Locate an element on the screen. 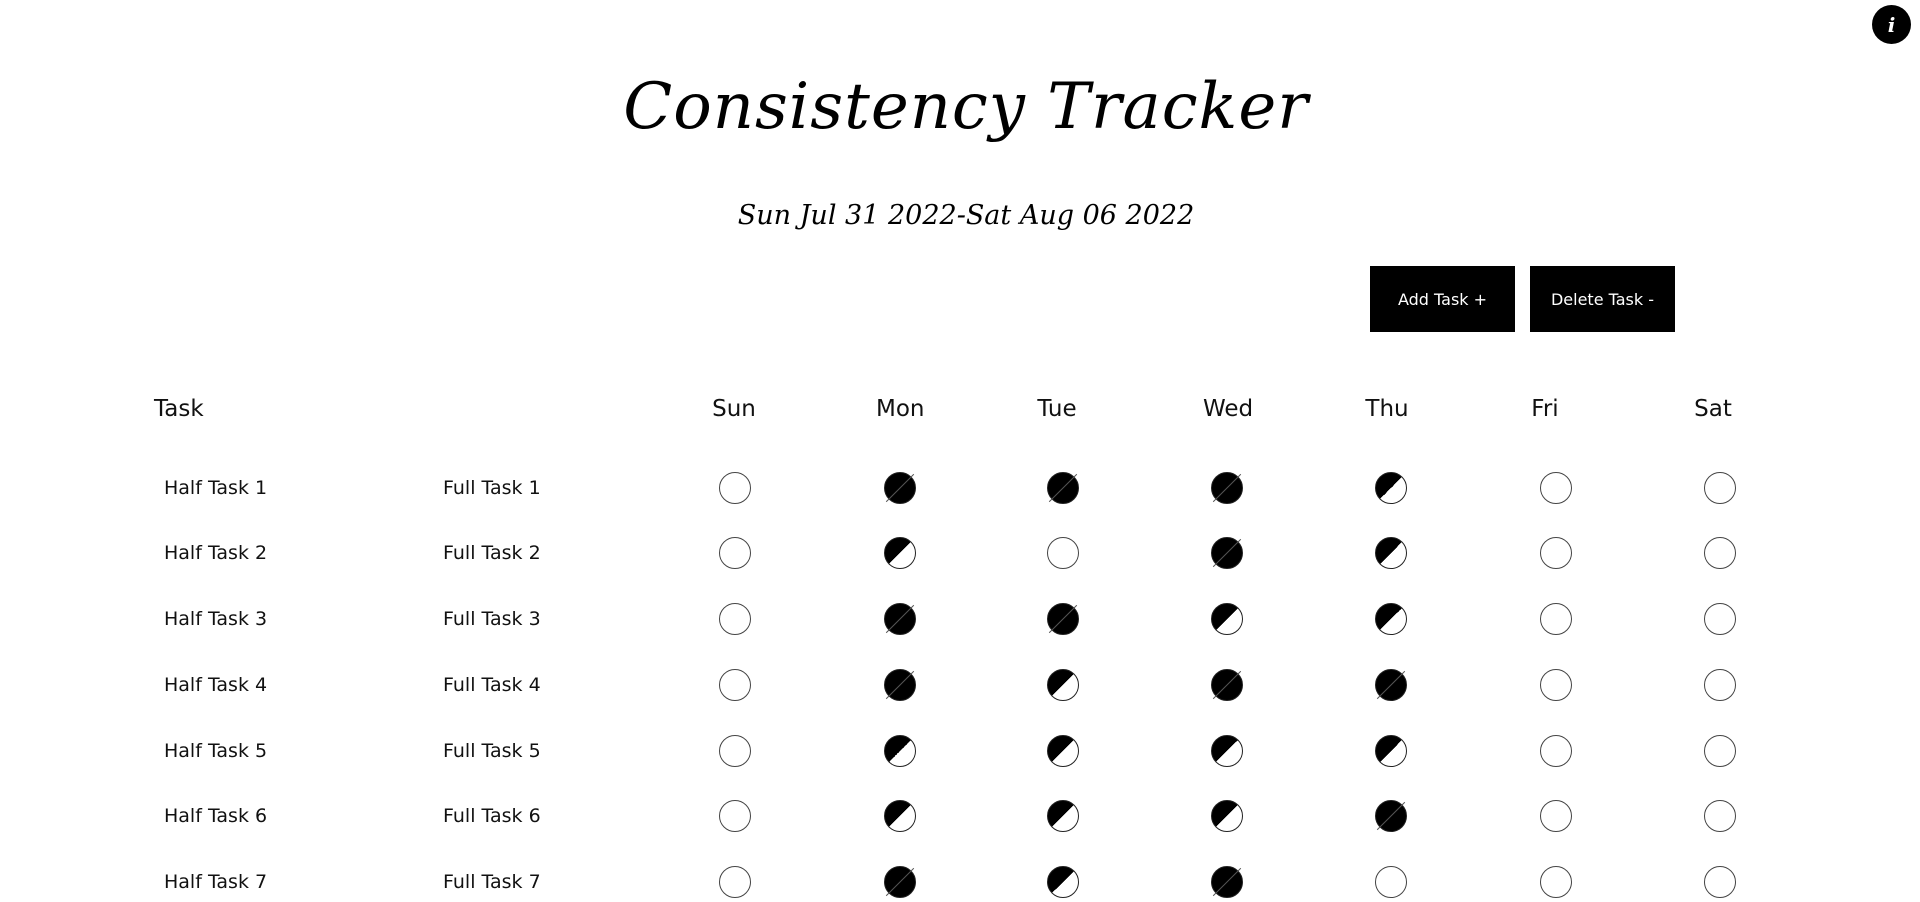  full-task-label: Full Task 1 is located at coordinates (492, 488).